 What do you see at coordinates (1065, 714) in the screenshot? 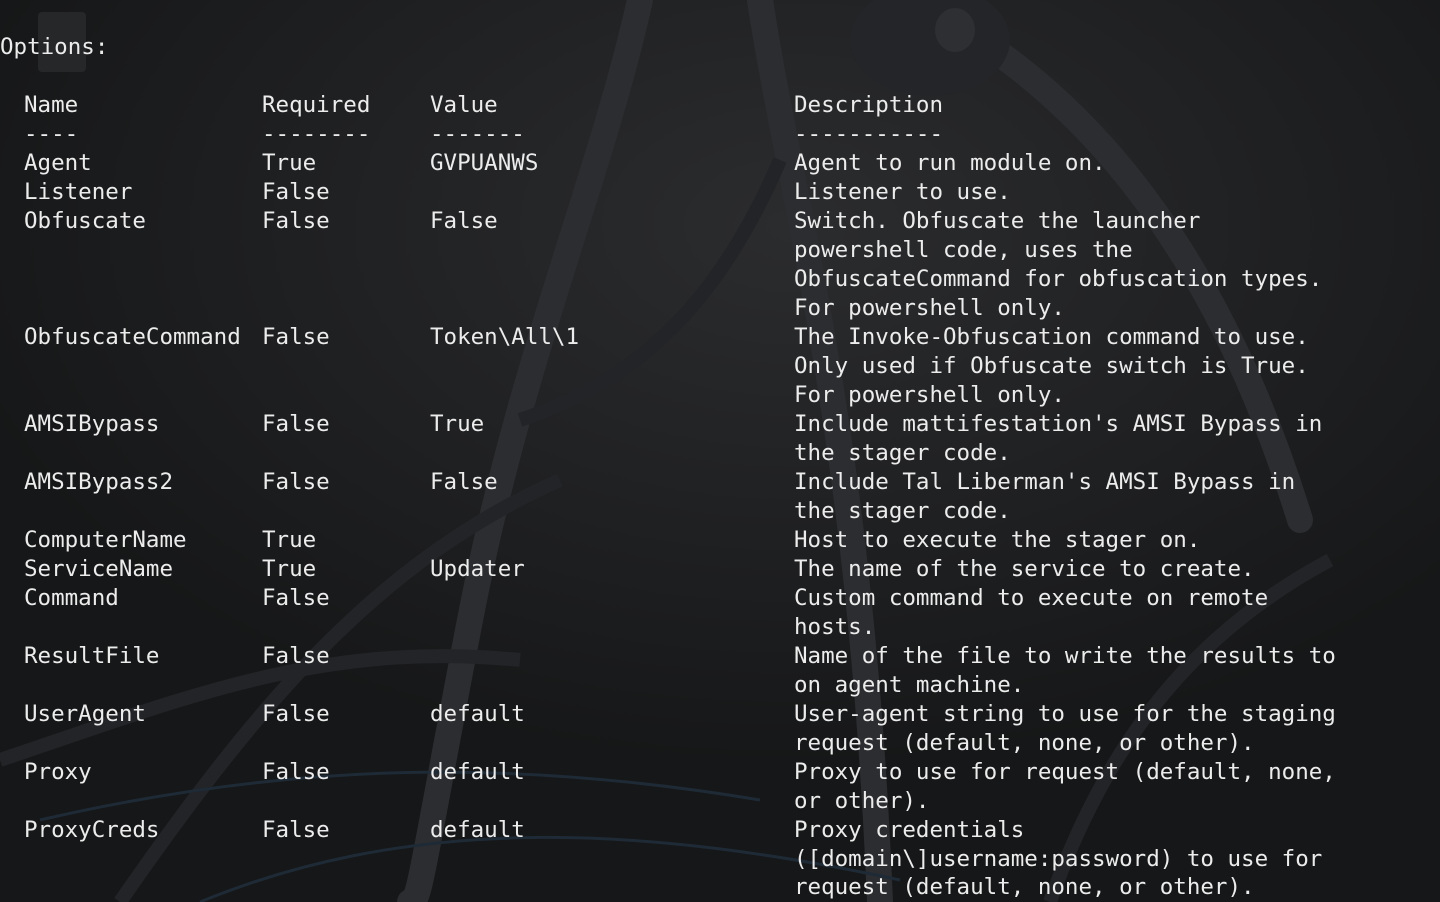
I see `option-description: User-agent string to use for the staging` at bounding box center [1065, 714].